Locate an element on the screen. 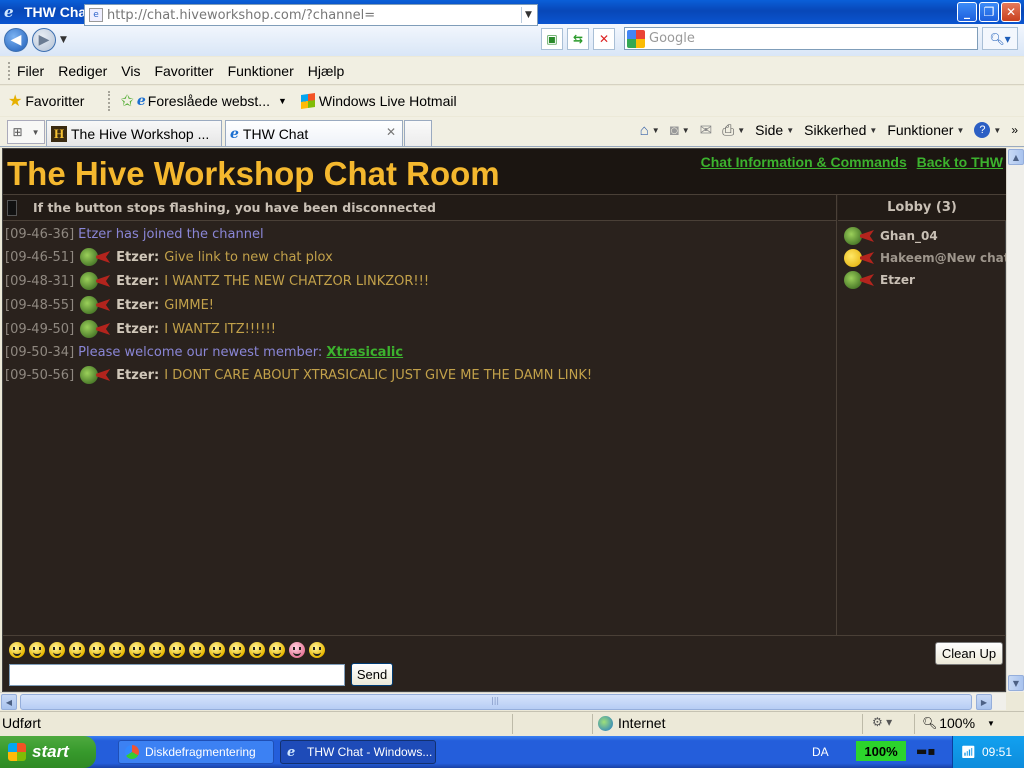 This screenshot has height=768, width=1024. start-label: start is located at coordinates (50, 751).